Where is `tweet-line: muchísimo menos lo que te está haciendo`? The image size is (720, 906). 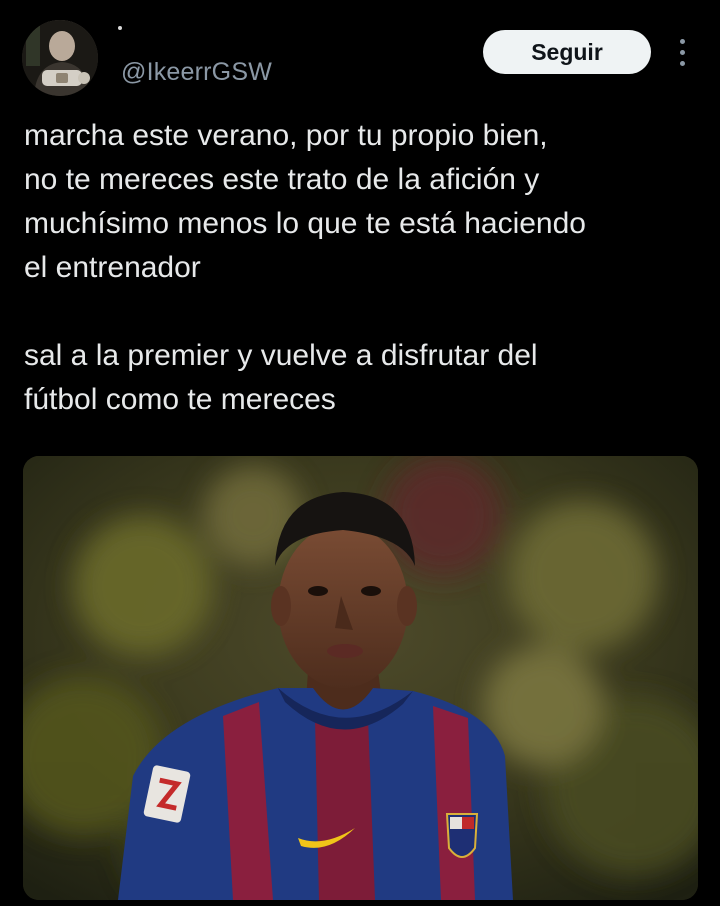
tweet-line: muchísimo menos lo que te está haciendo is located at coordinates (305, 223).